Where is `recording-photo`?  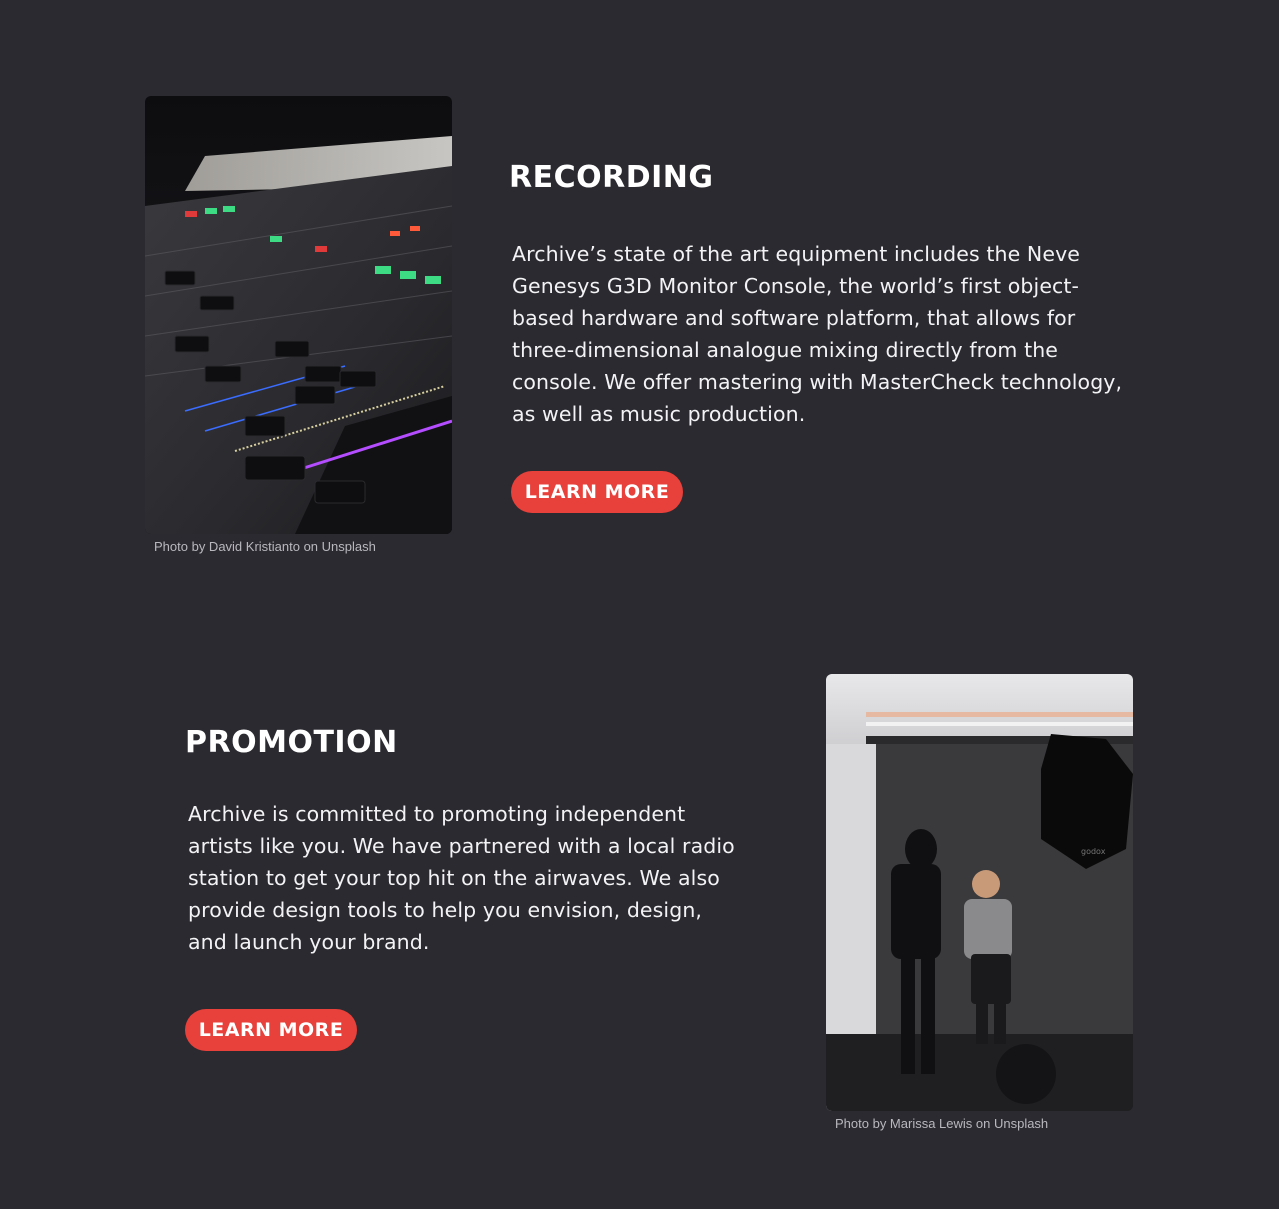 recording-photo is located at coordinates (298, 315).